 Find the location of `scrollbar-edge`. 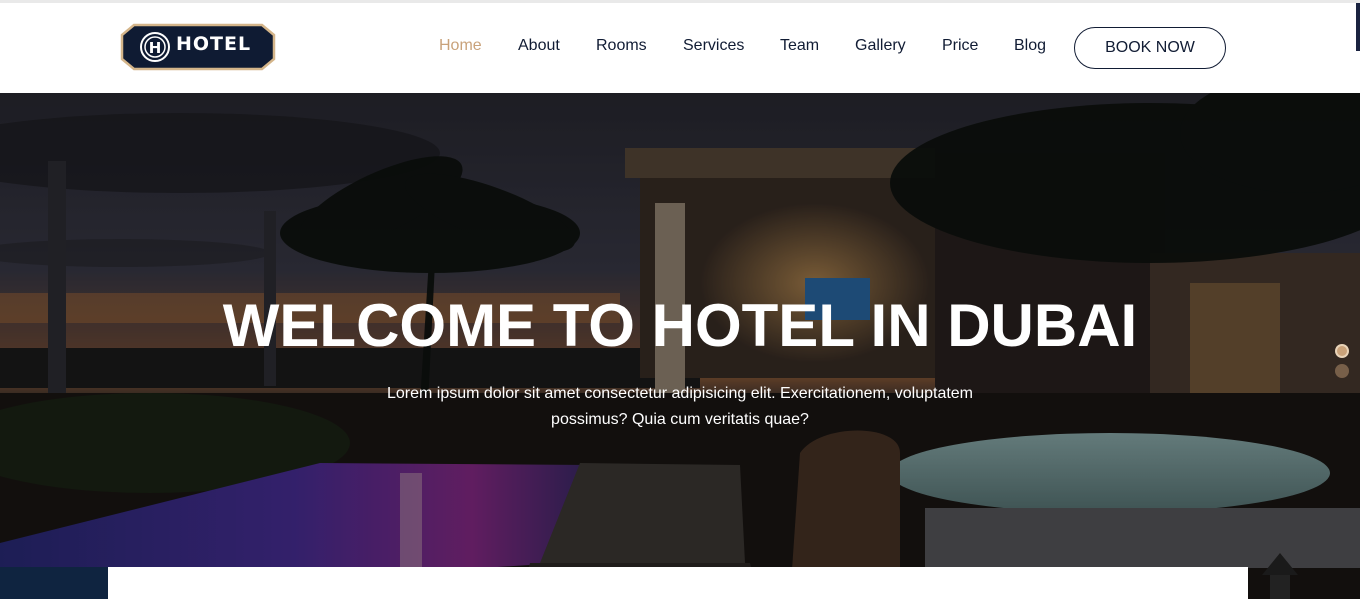

scrollbar-edge is located at coordinates (1358, 27).